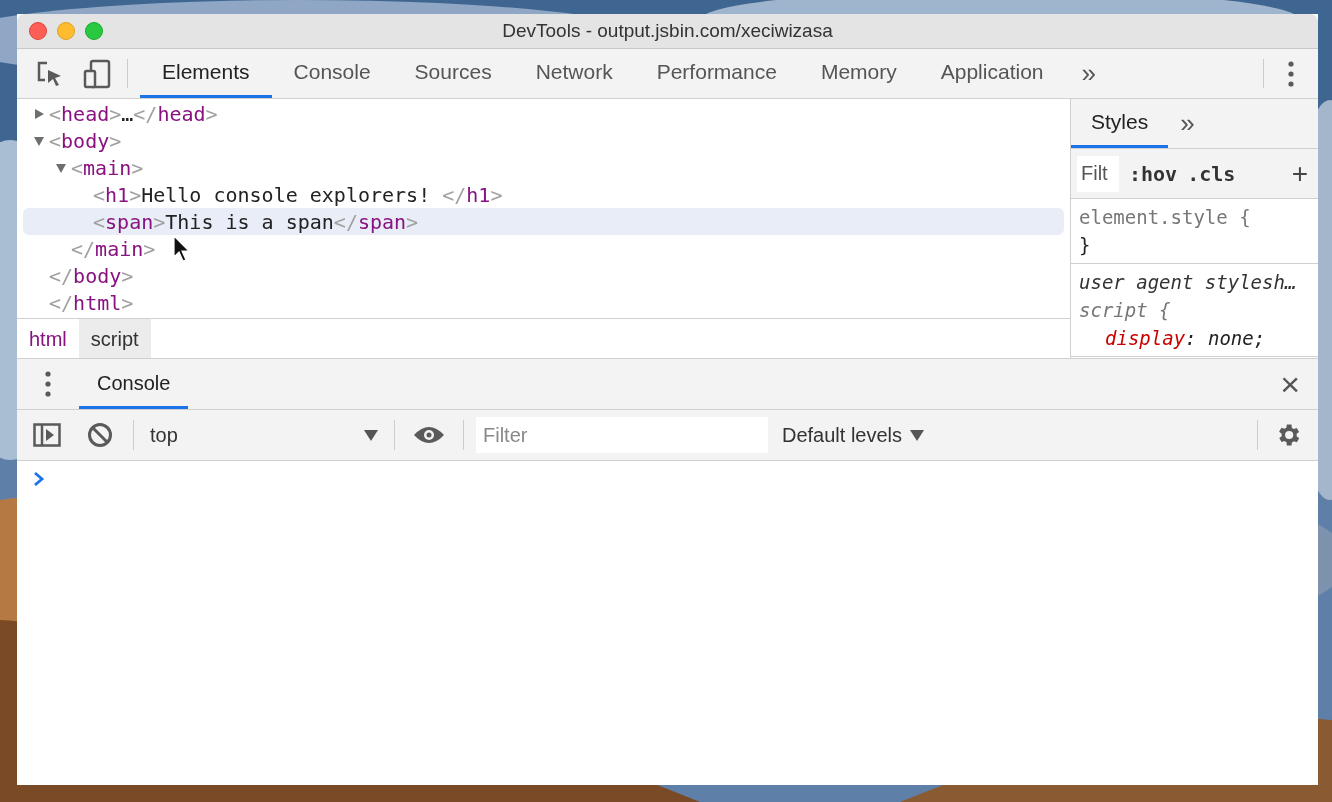  I want to click on close-drawer-button: ×, so click(1290, 384).